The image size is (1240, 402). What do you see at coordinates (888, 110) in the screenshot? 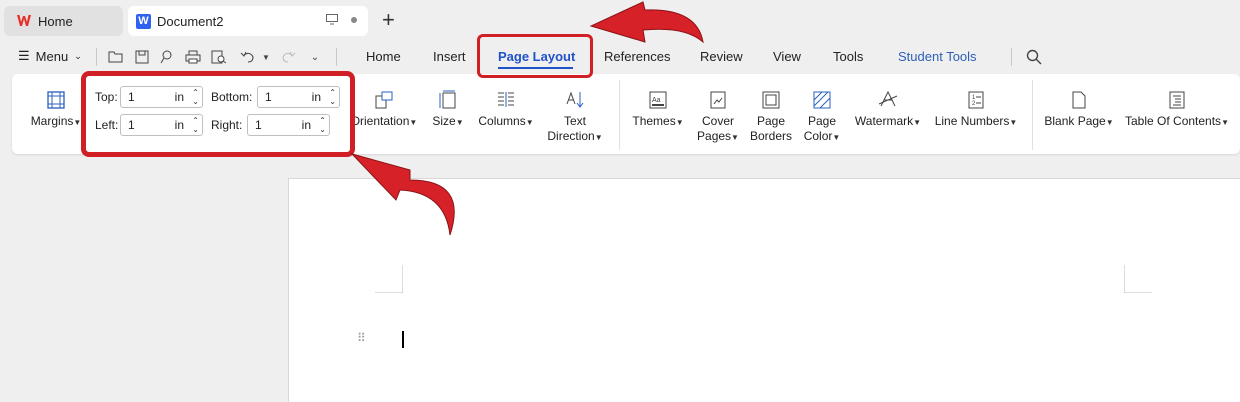
I see `watermark-button: Watermark▼` at bounding box center [888, 110].